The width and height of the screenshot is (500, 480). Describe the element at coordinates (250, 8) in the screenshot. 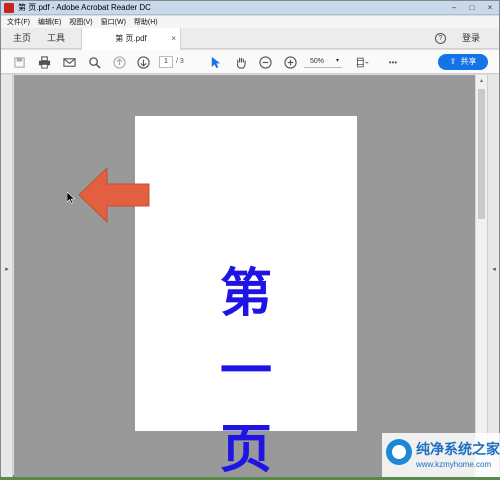

I see `title-bar: 第 页.pdf - Adobe Acrobat Reader DC – □ ×` at that location.